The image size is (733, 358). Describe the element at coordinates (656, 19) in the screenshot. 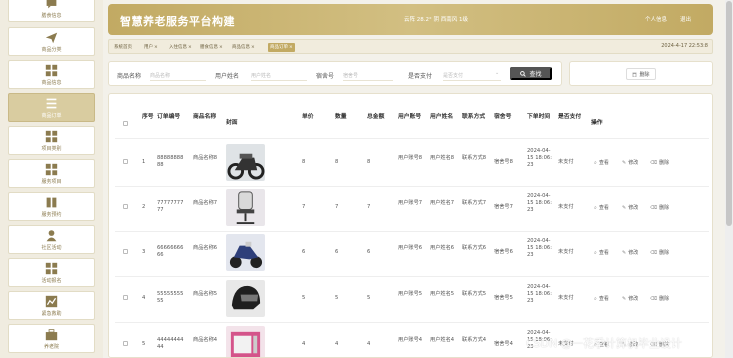

I see `profile-link: 个人信息` at that location.